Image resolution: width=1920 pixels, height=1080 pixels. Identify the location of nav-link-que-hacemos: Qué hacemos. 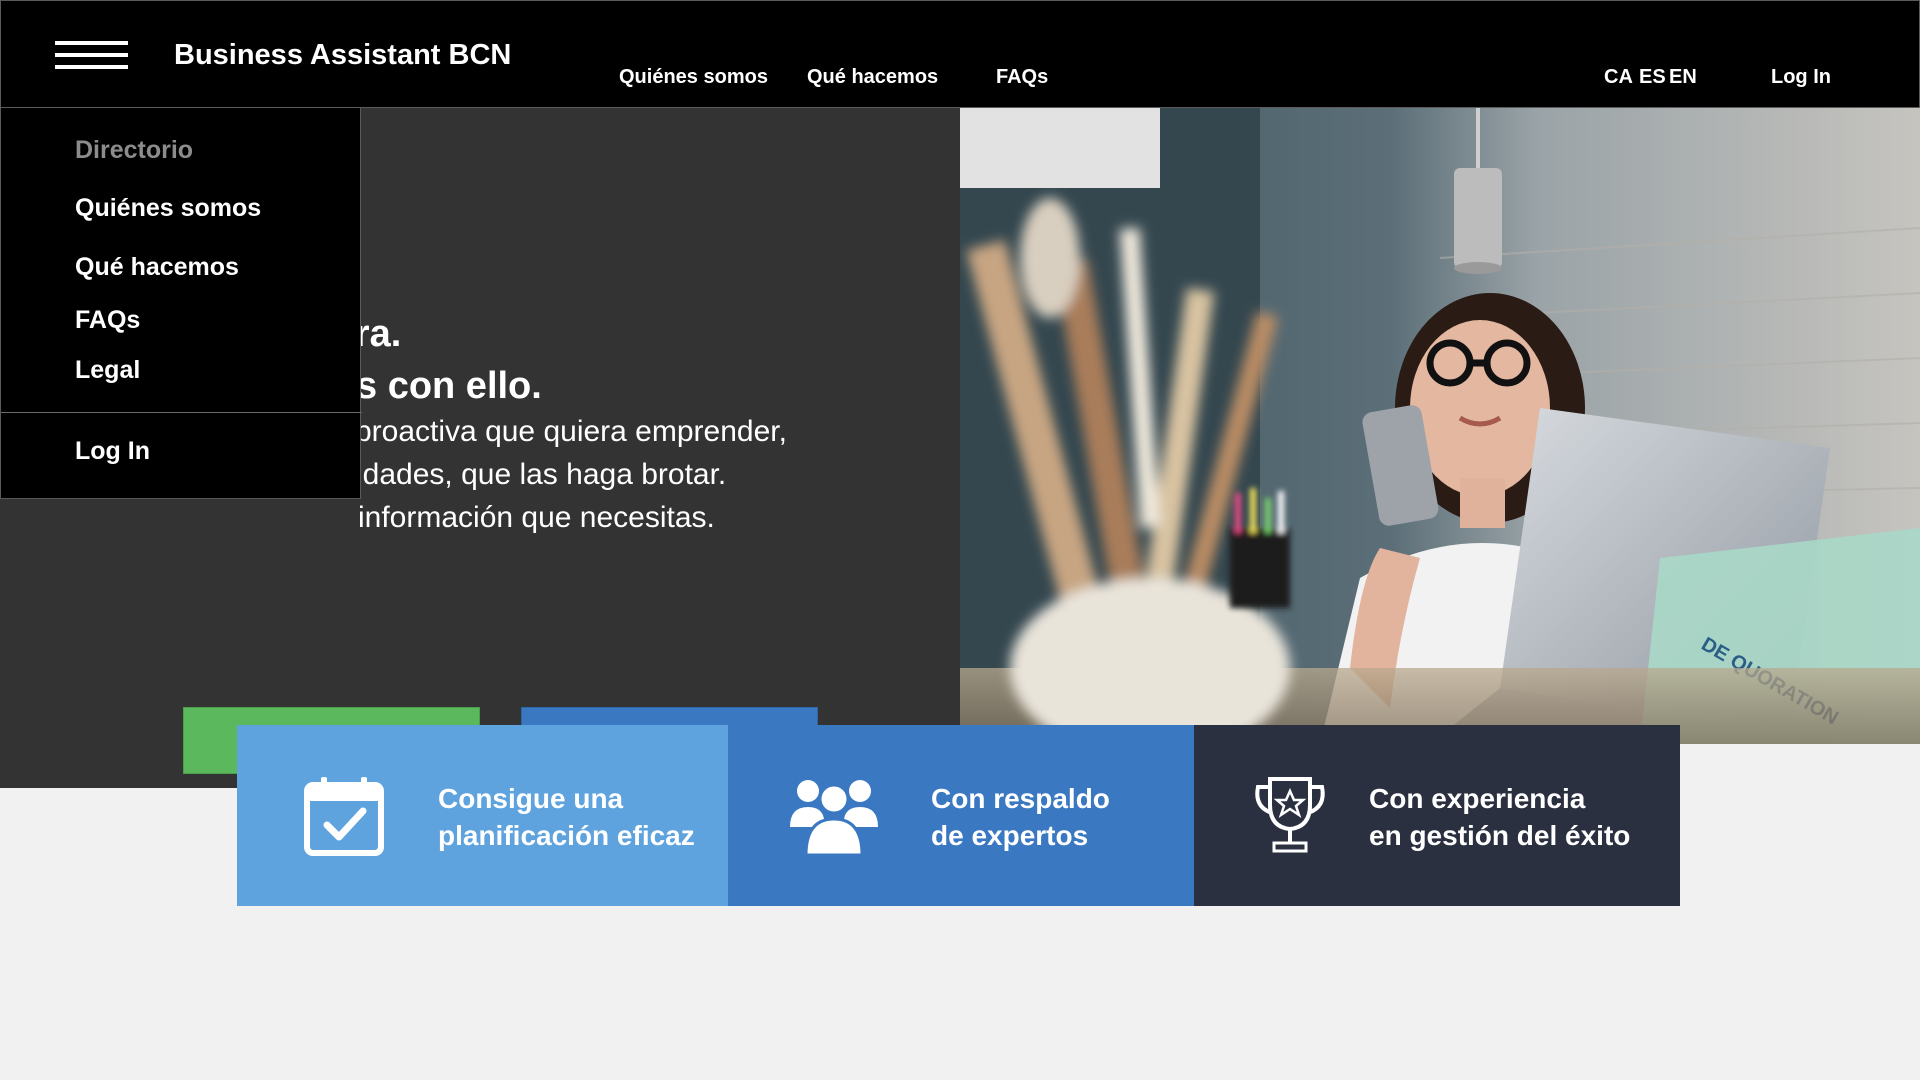
(872, 77).